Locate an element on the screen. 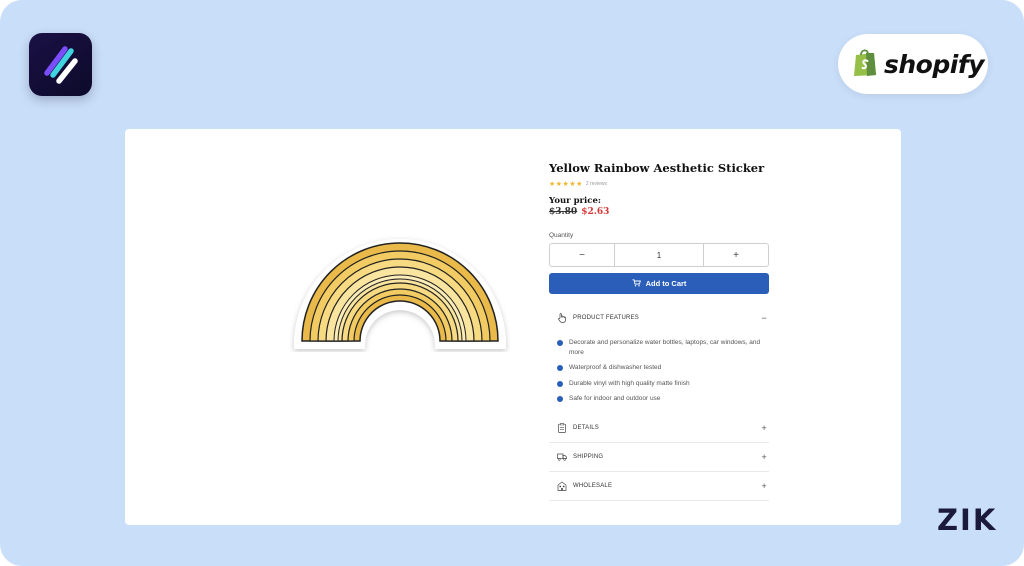 The width and height of the screenshot is (1024, 566). add-to-cart-label: Add to Cart is located at coordinates (666, 283).